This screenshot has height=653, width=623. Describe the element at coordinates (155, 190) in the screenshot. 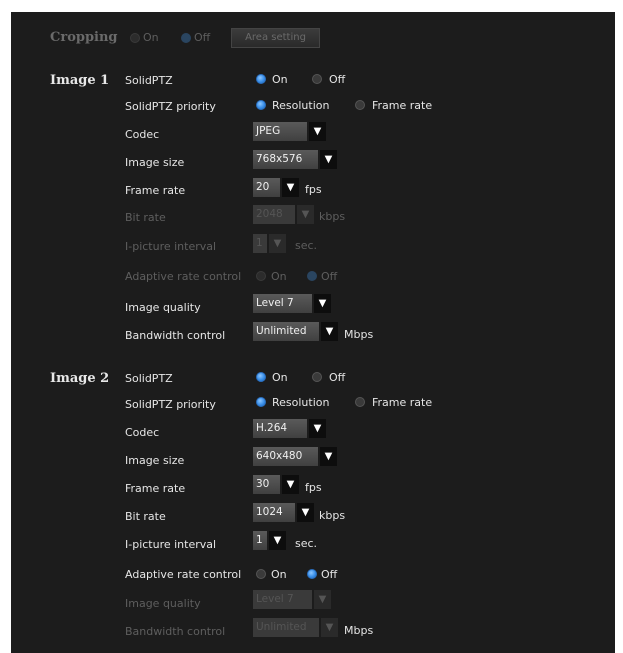

I see `image1-frame-rate-label: Frame rate` at that location.